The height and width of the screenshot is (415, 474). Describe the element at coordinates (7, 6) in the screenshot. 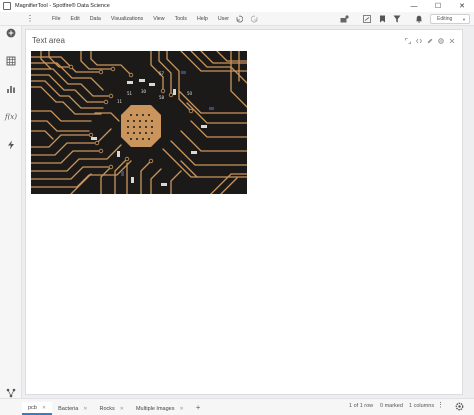

I see `app-icon` at that location.